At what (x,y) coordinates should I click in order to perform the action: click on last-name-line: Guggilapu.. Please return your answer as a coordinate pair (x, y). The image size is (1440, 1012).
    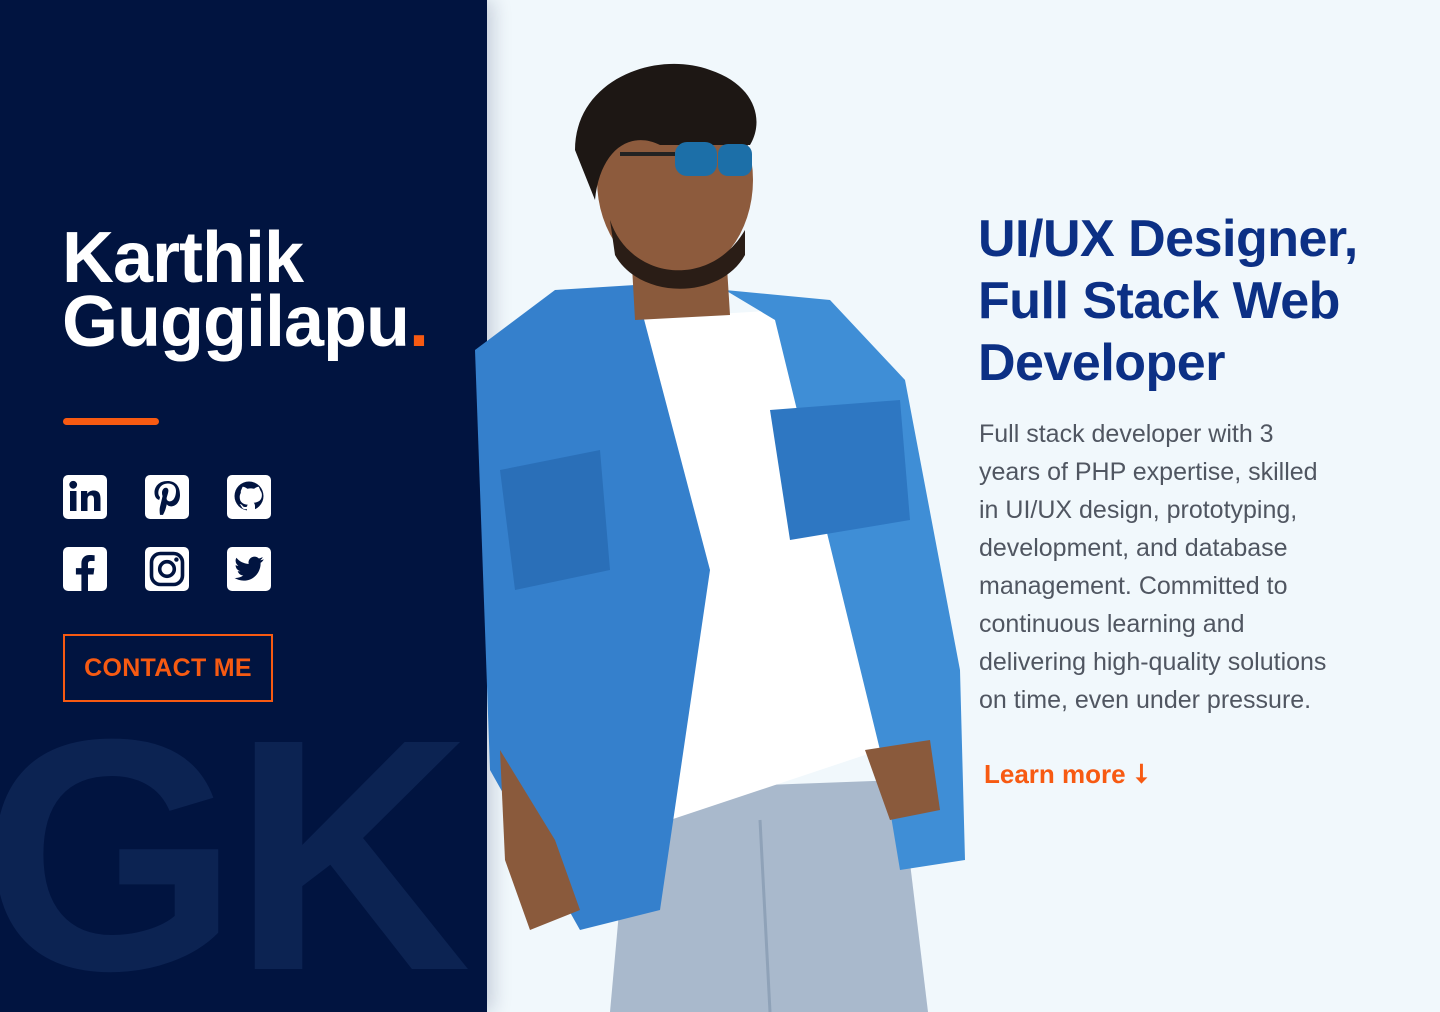
    Looking at the image, I should click on (245, 322).